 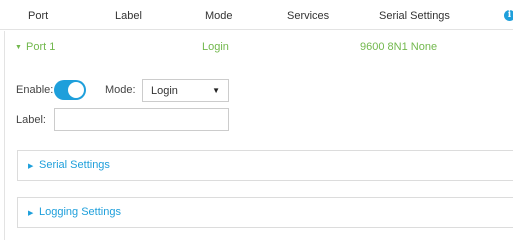 I want to click on info-icon: i, so click(x=508, y=15).